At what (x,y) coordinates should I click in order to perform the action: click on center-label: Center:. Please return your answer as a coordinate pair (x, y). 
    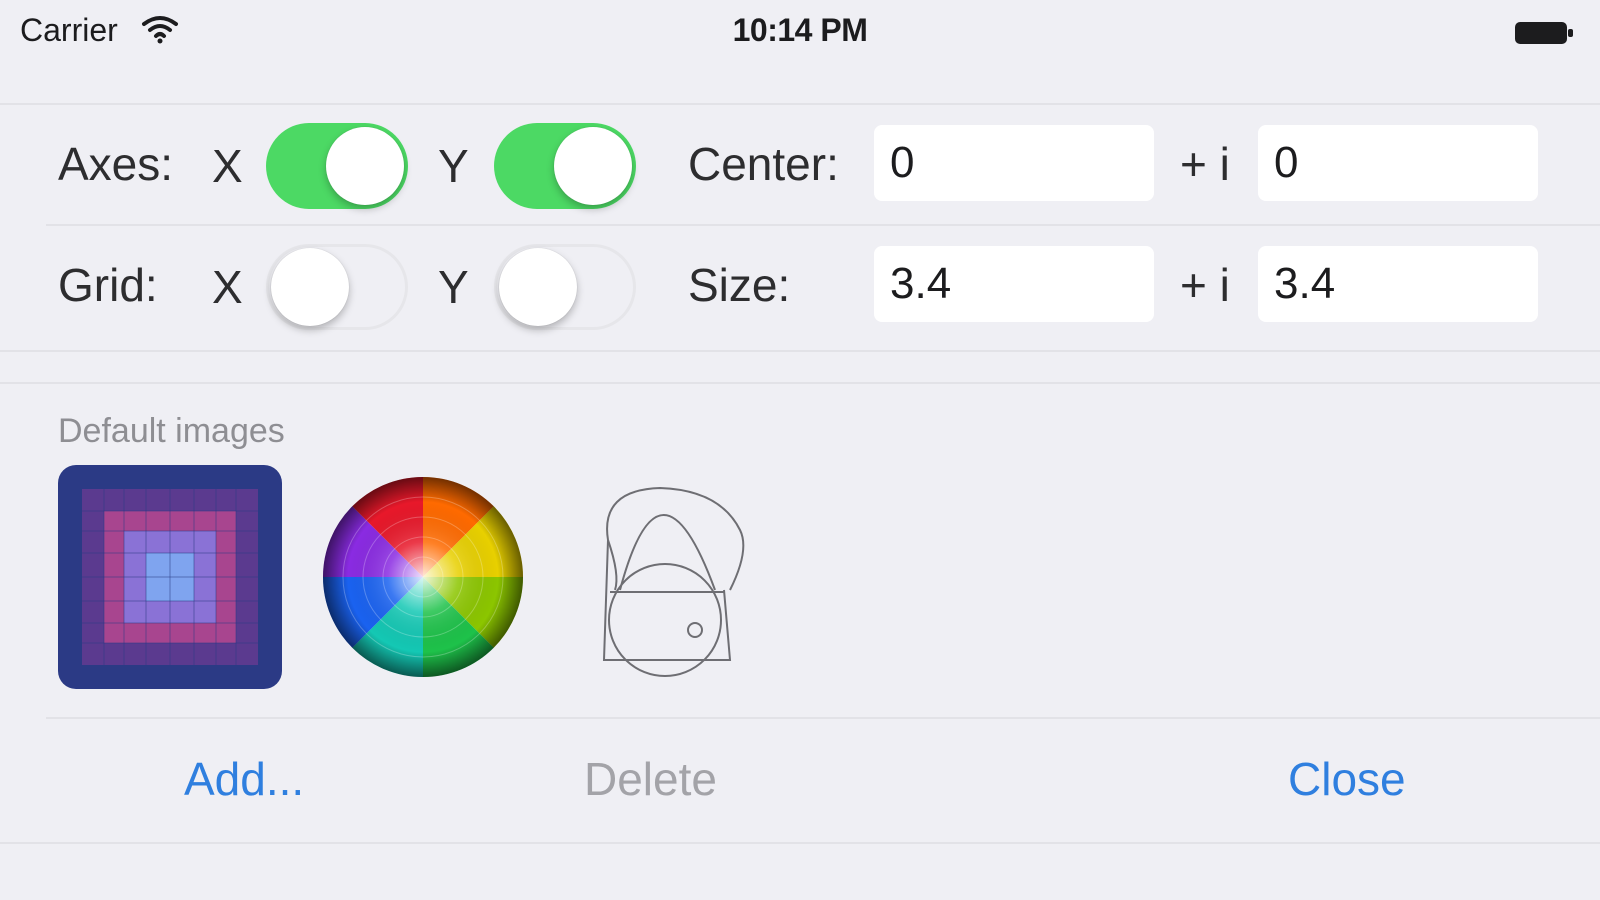
    Looking at the image, I should click on (763, 164).